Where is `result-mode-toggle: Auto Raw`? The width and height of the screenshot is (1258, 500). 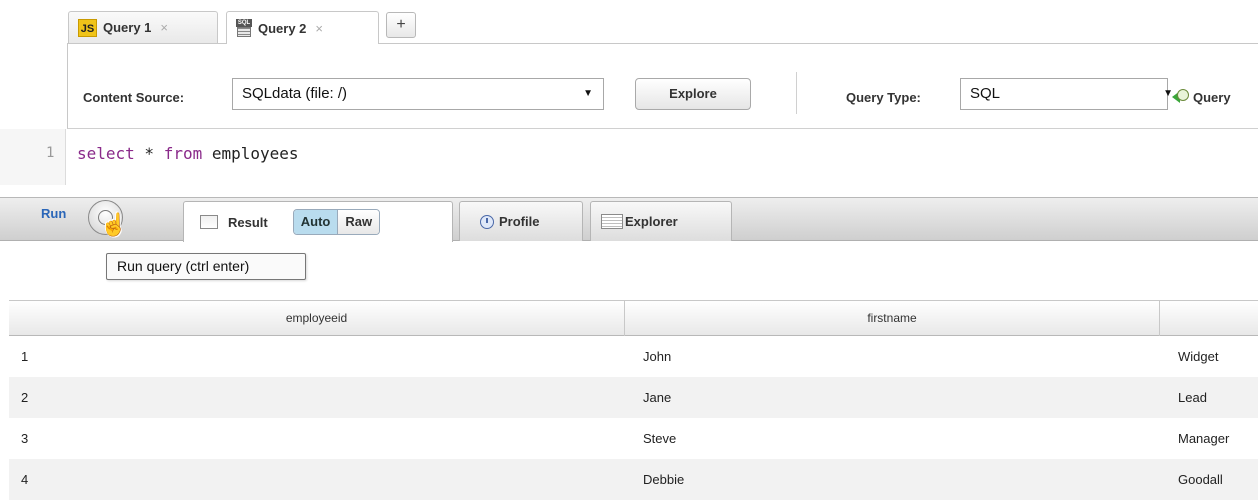
result-mode-toggle: Auto Raw is located at coordinates (336, 222).